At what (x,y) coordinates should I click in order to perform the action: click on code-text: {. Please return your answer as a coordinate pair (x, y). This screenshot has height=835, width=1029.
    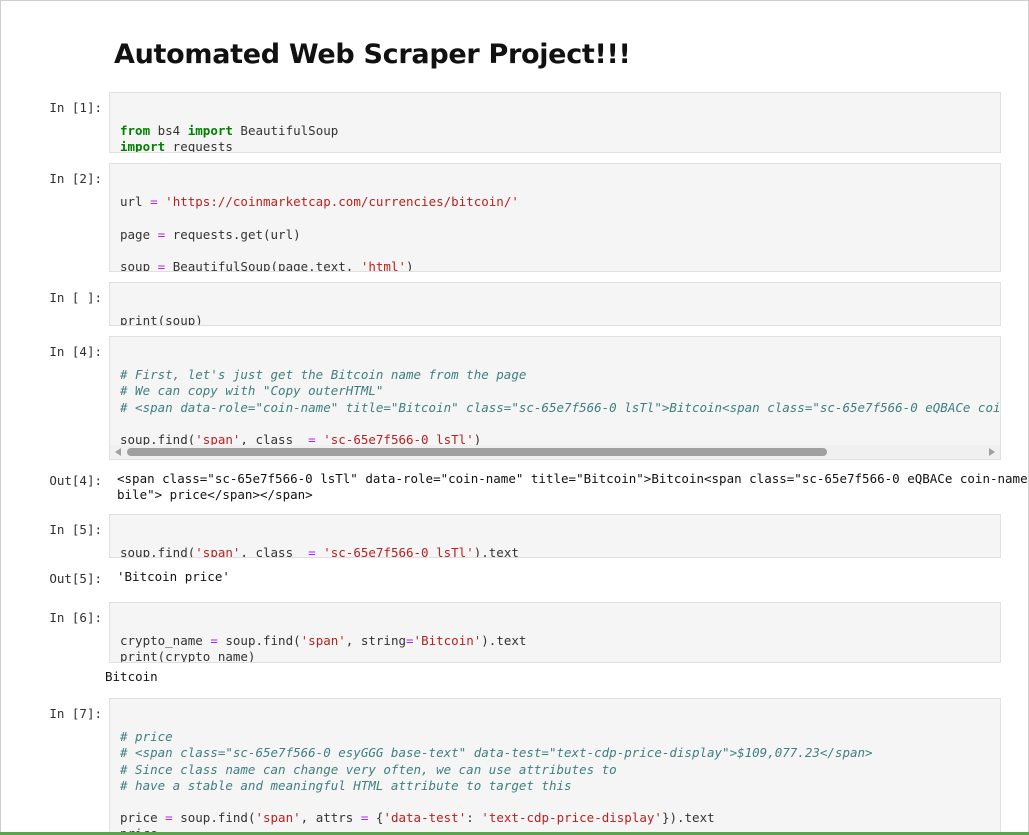
    Looking at the image, I should click on (376, 818).